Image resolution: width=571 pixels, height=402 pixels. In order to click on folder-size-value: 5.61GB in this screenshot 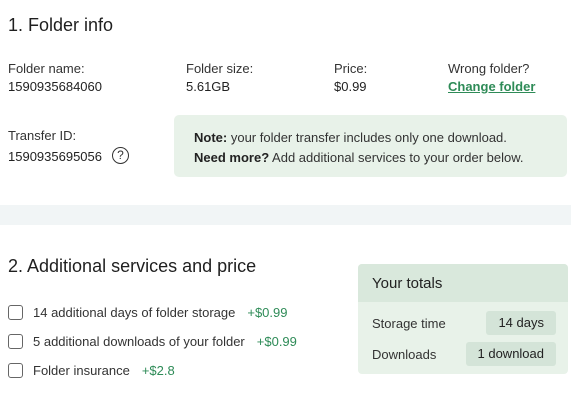, I will do `click(208, 86)`.